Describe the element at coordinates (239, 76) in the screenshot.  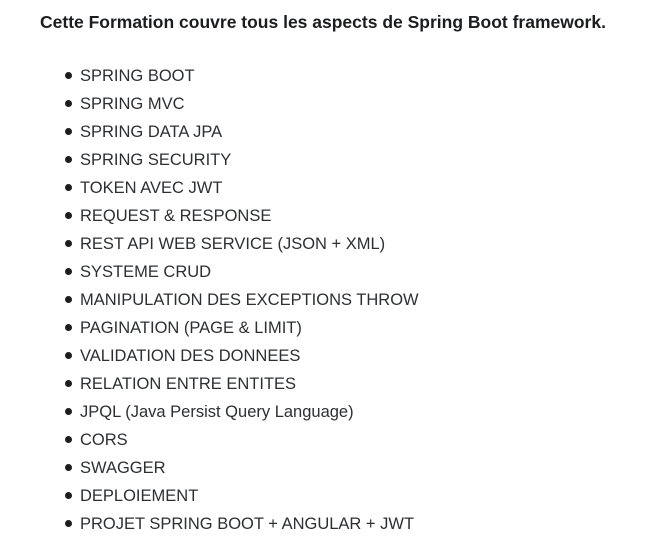
I see `list-item: SPRING BOOT` at that location.